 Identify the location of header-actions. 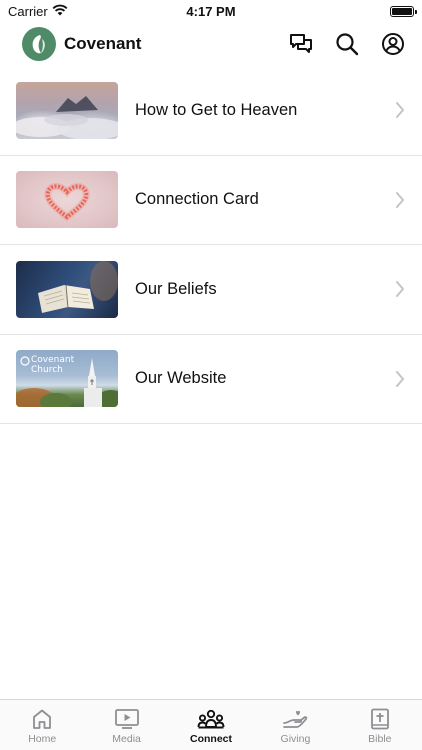
(347, 44).